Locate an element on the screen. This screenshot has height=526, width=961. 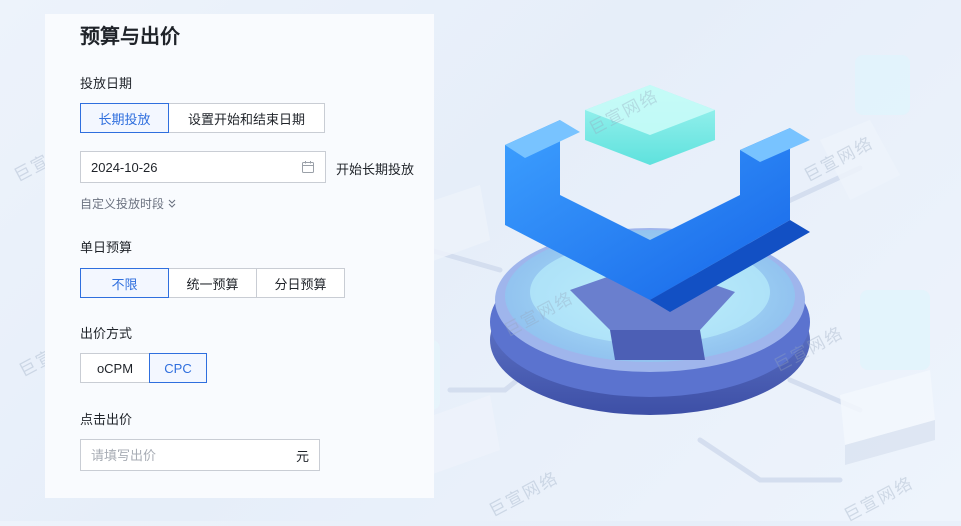
unlimited-budget-button: 不限 is located at coordinates (124, 283).